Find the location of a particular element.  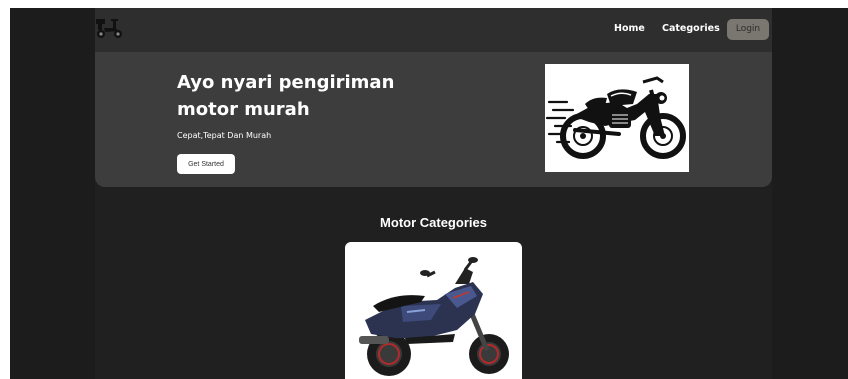

sport-scooter-photo is located at coordinates (434, 316).